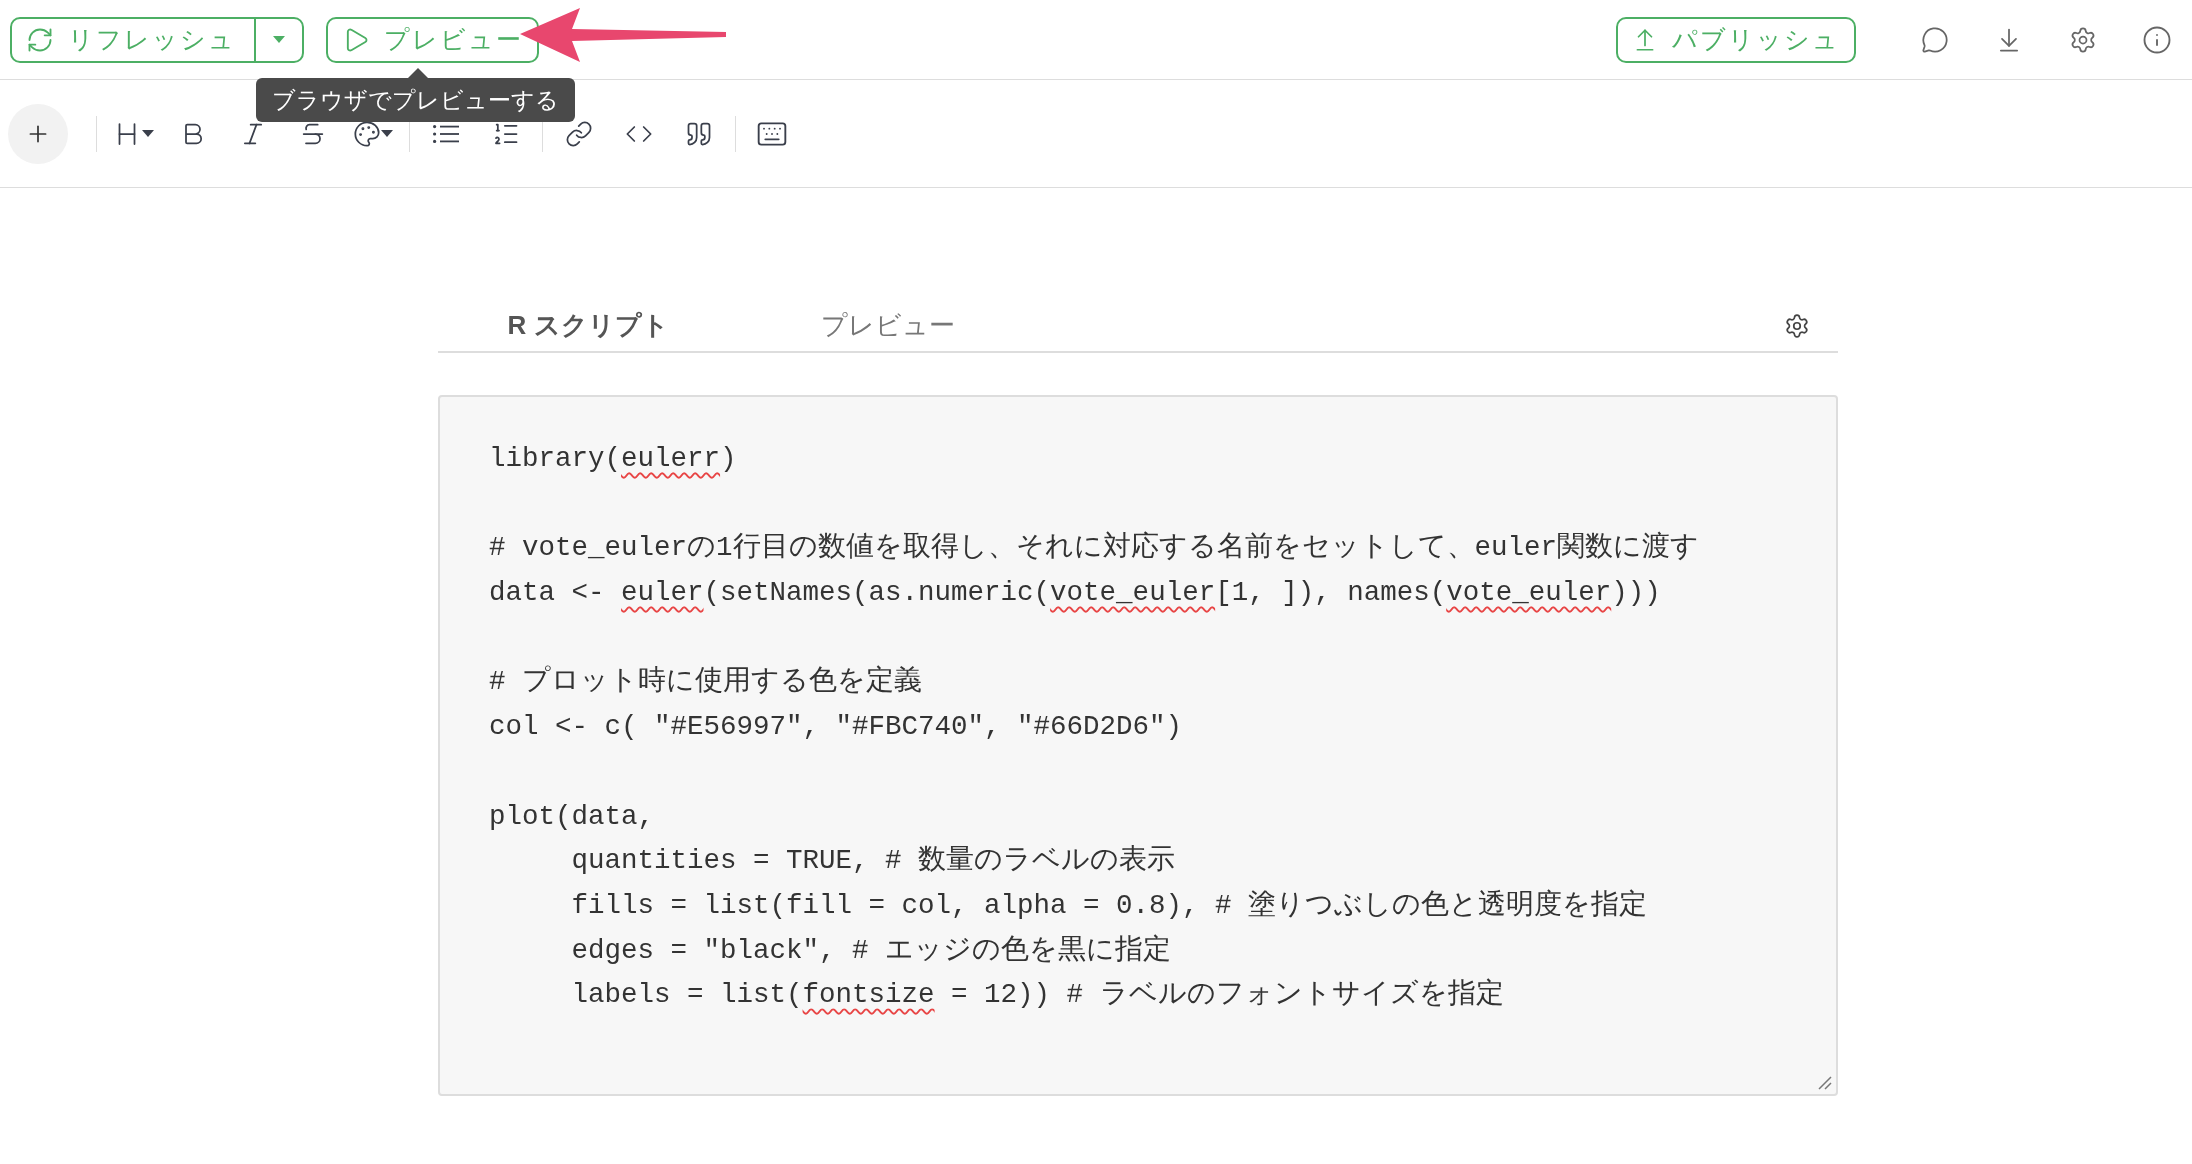  What do you see at coordinates (417, 72) in the screenshot?
I see `tooltip-pointer` at bounding box center [417, 72].